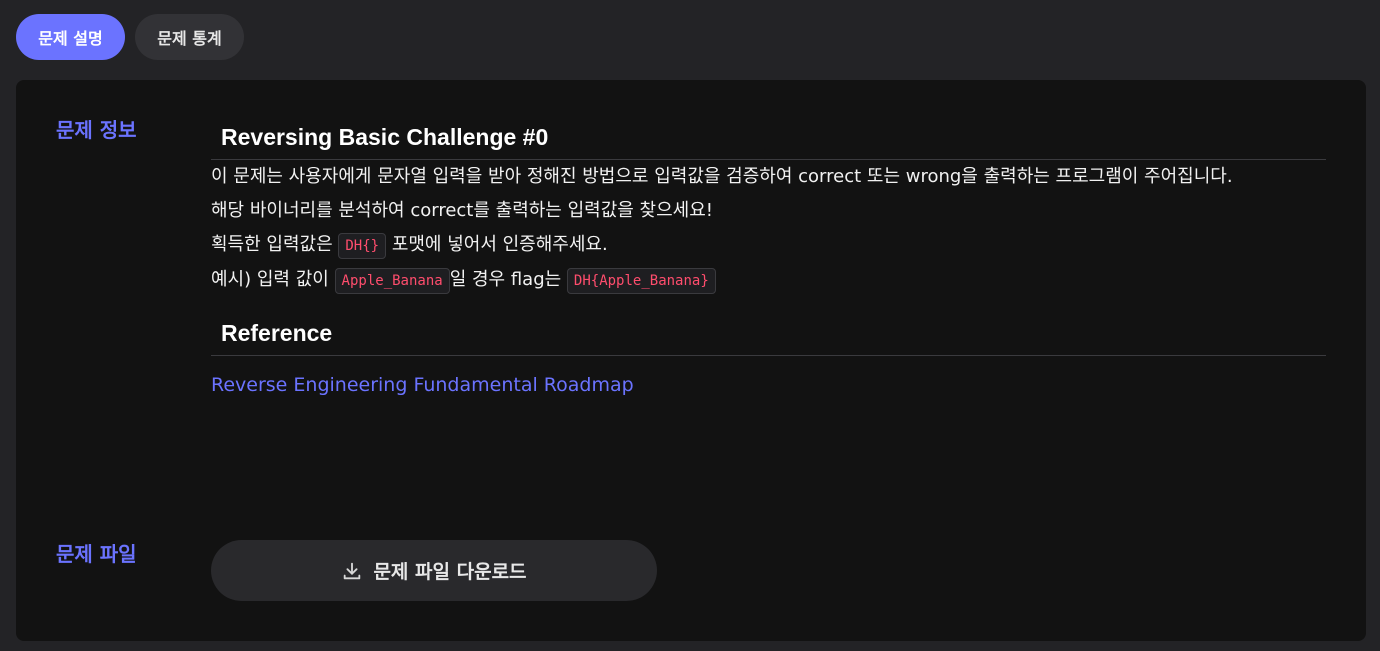 The image size is (1380, 651). What do you see at coordinates (641, 281) in the screenshot?
I see `example-flag-code: DH{Apple_Banana}` at bounding box center [641, 281].